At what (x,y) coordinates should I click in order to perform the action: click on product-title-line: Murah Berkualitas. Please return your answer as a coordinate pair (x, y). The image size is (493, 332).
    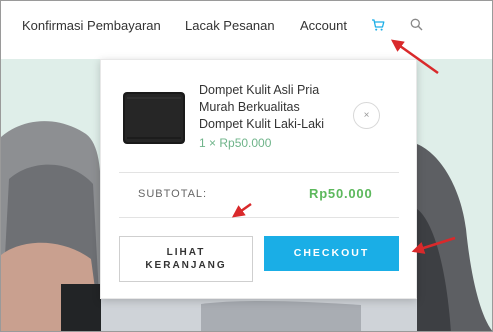
    Looking at the image, I should click on (249, 107).